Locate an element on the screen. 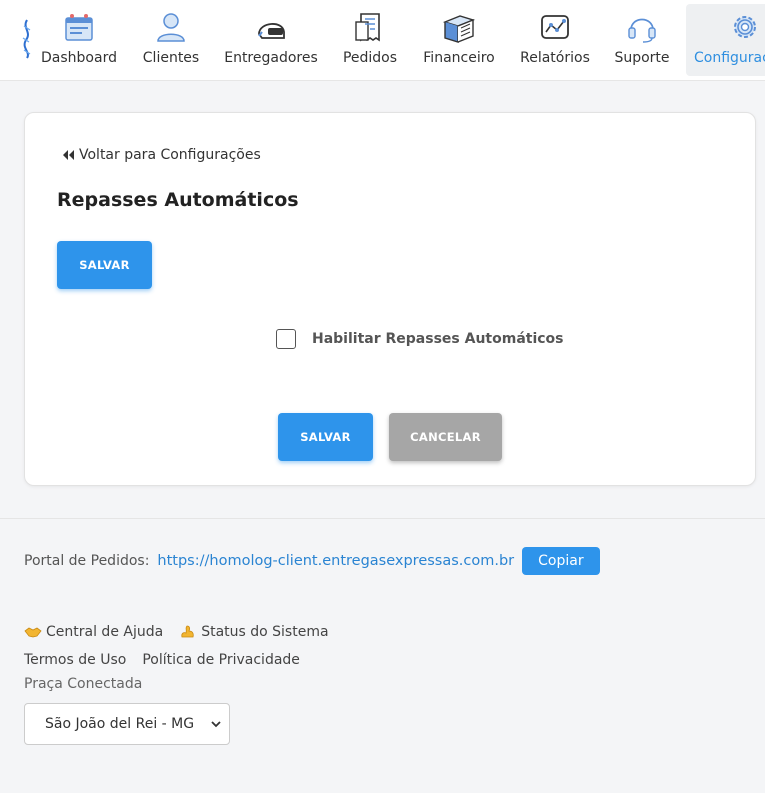 This screenshot has width=765, height=793. back-to-settings-link: Voltar para Configurações is located at coordinates (161, 155).